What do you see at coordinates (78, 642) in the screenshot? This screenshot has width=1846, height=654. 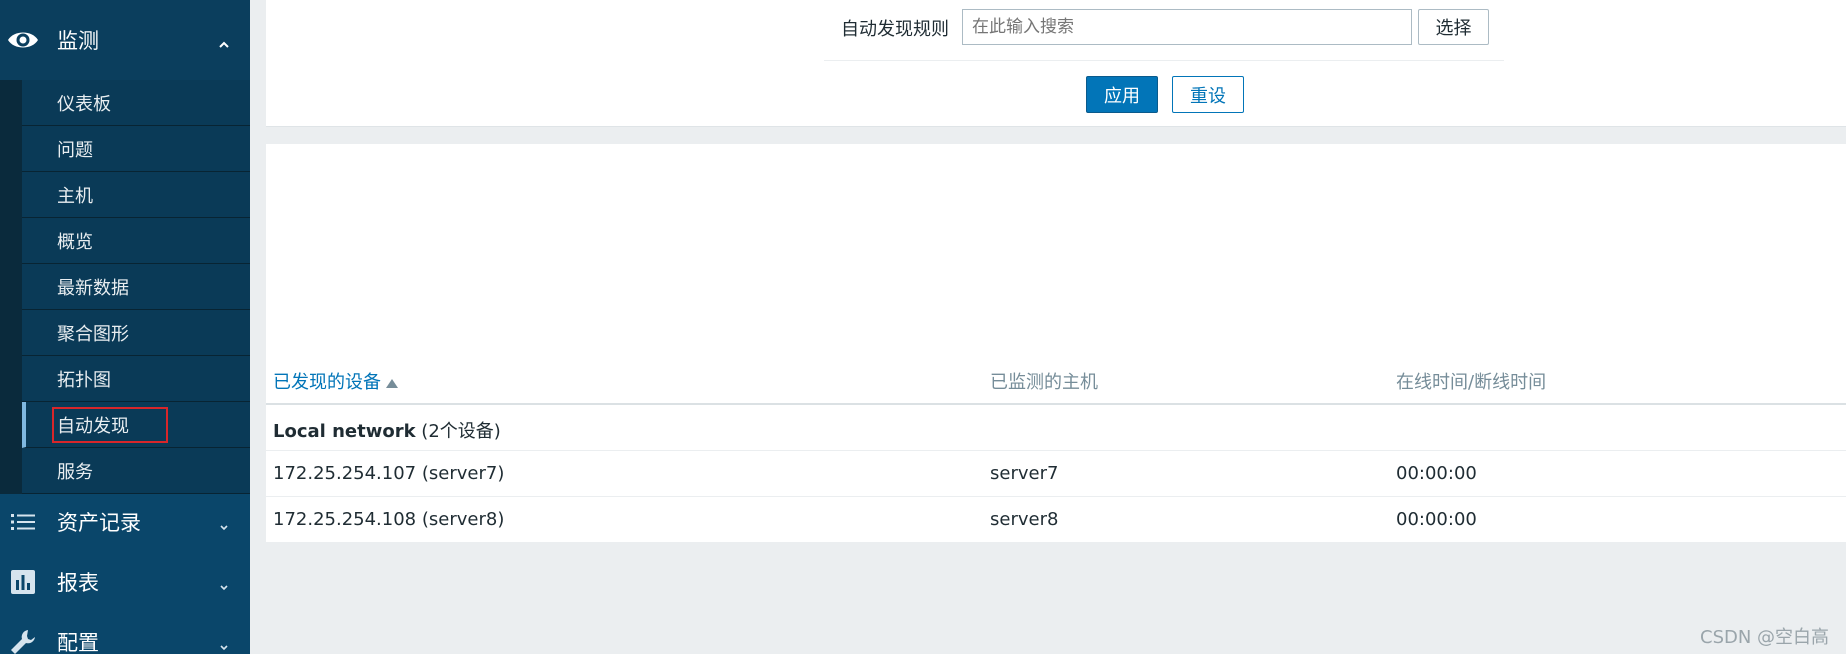 I see `sidebar-section-label: 配置` at bounding box center [78, 642].